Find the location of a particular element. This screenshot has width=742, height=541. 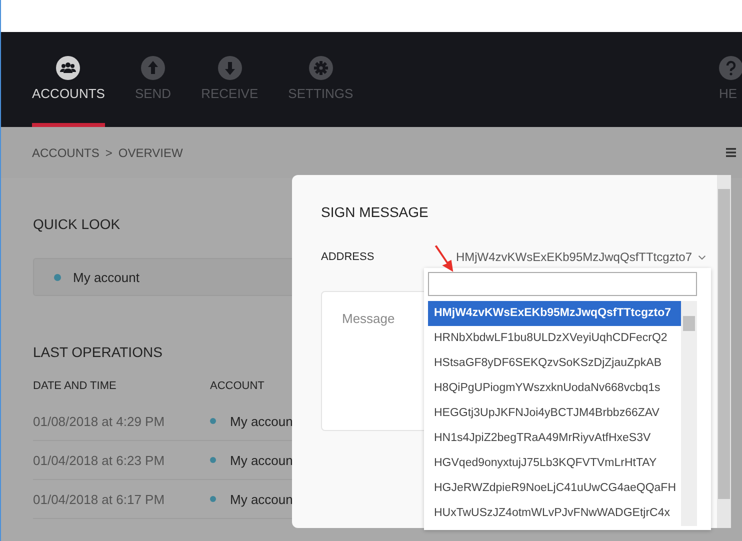

date-cell-text: 01/08/2018 at 4:29 PM is located at coordinates (99, 421).